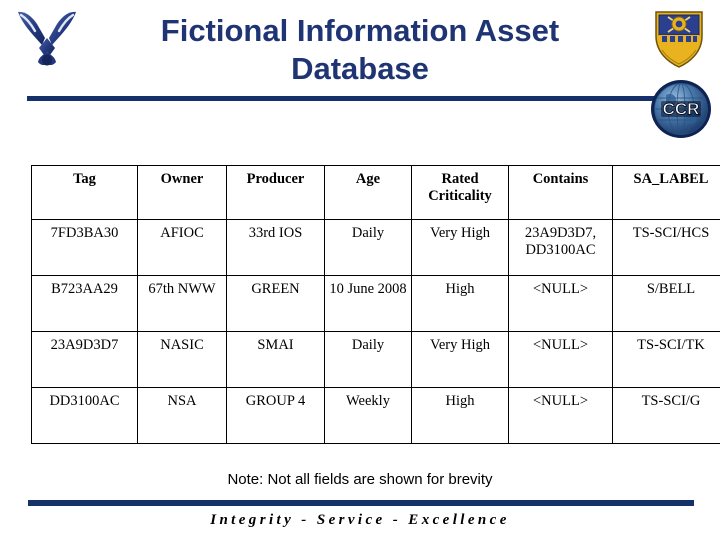 This screenshot has width=720, height=540. What do you see at coordinates (368, 192) in the screenshot?
I see `column-header-age: Age` at bounding box center [368, 192].